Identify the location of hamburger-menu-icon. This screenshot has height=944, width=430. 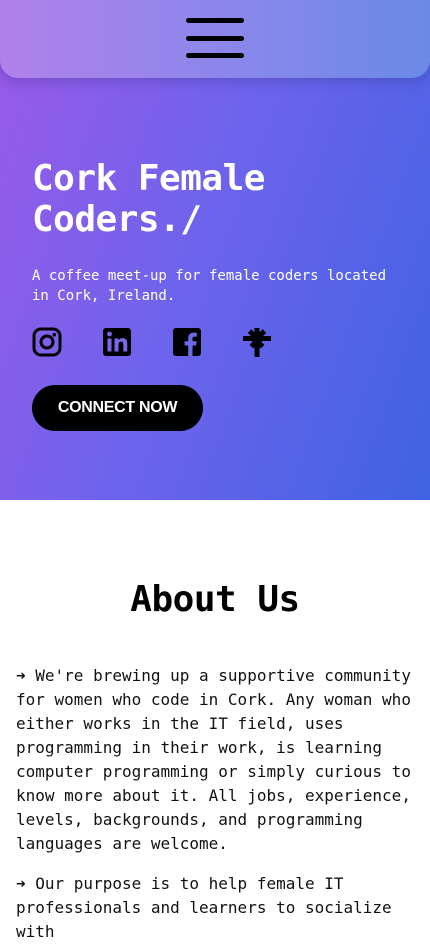
(215, 38).